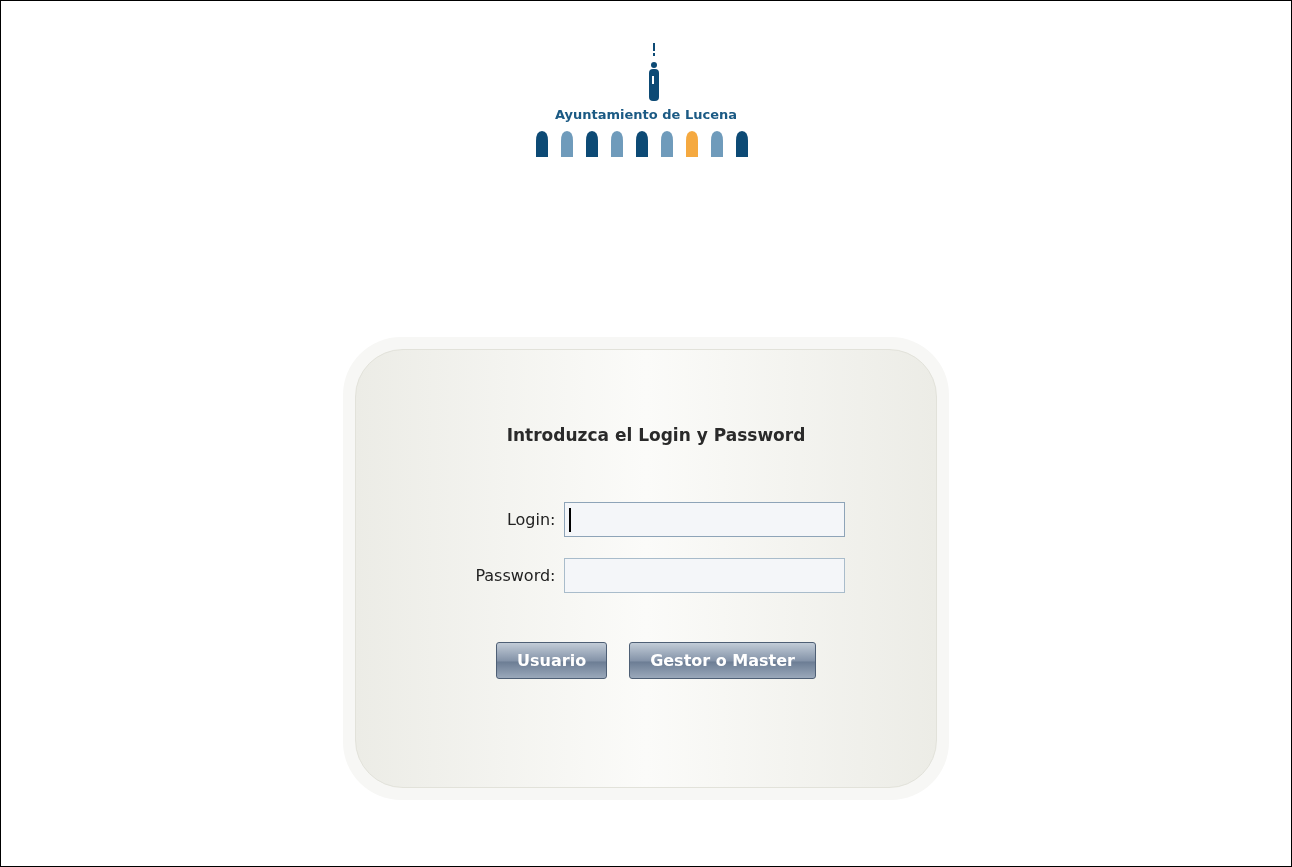 This screenshot has height=867, width=1292. I want to click on text-cursor, so click(569, 519).